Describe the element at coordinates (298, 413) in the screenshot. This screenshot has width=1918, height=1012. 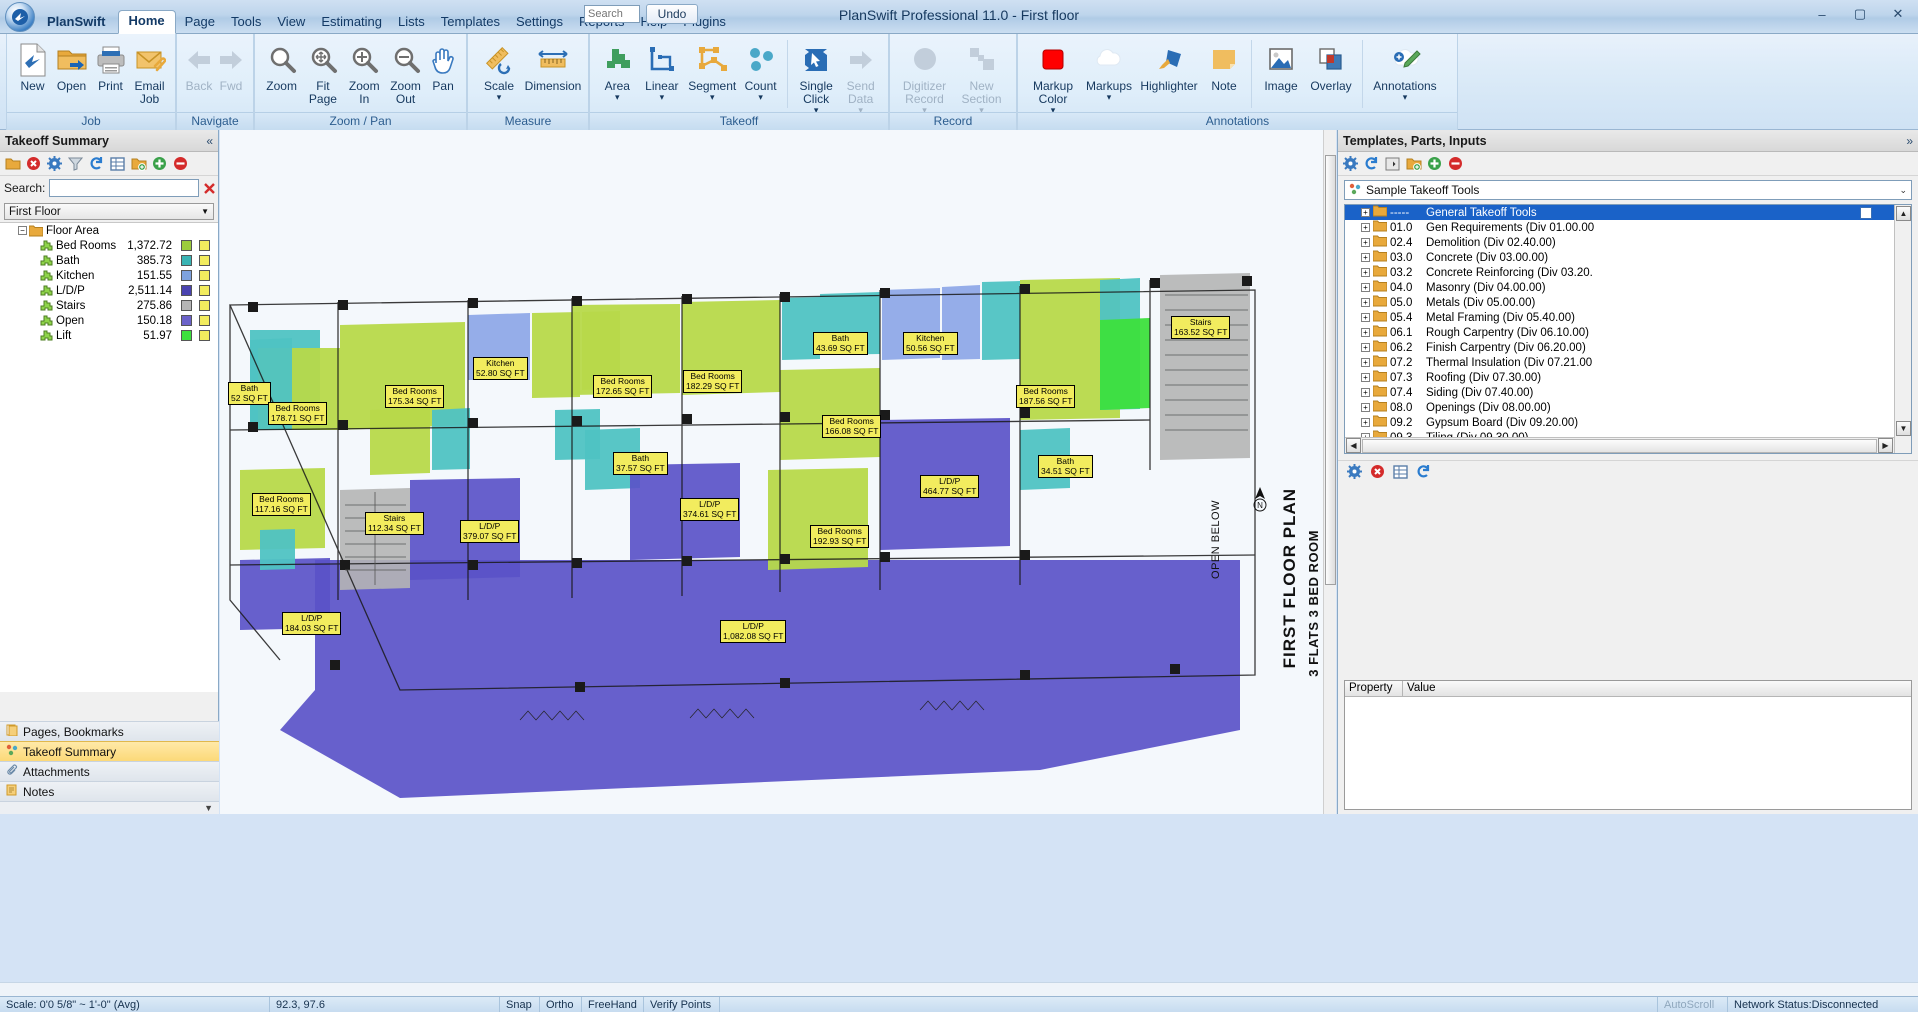
I see `room-label: Bed Rooms 178.71 SQ FT` at that location.